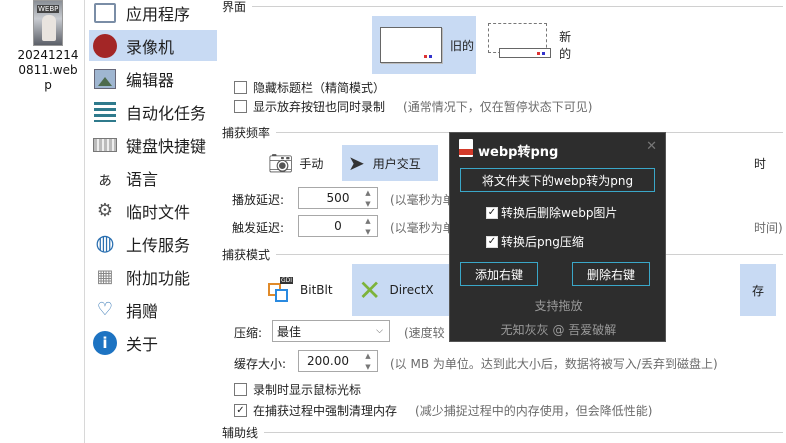 This screenshot has width=786, height=443. I want to click on sidebar-item-editor: 编辑器, so click(153, 78).